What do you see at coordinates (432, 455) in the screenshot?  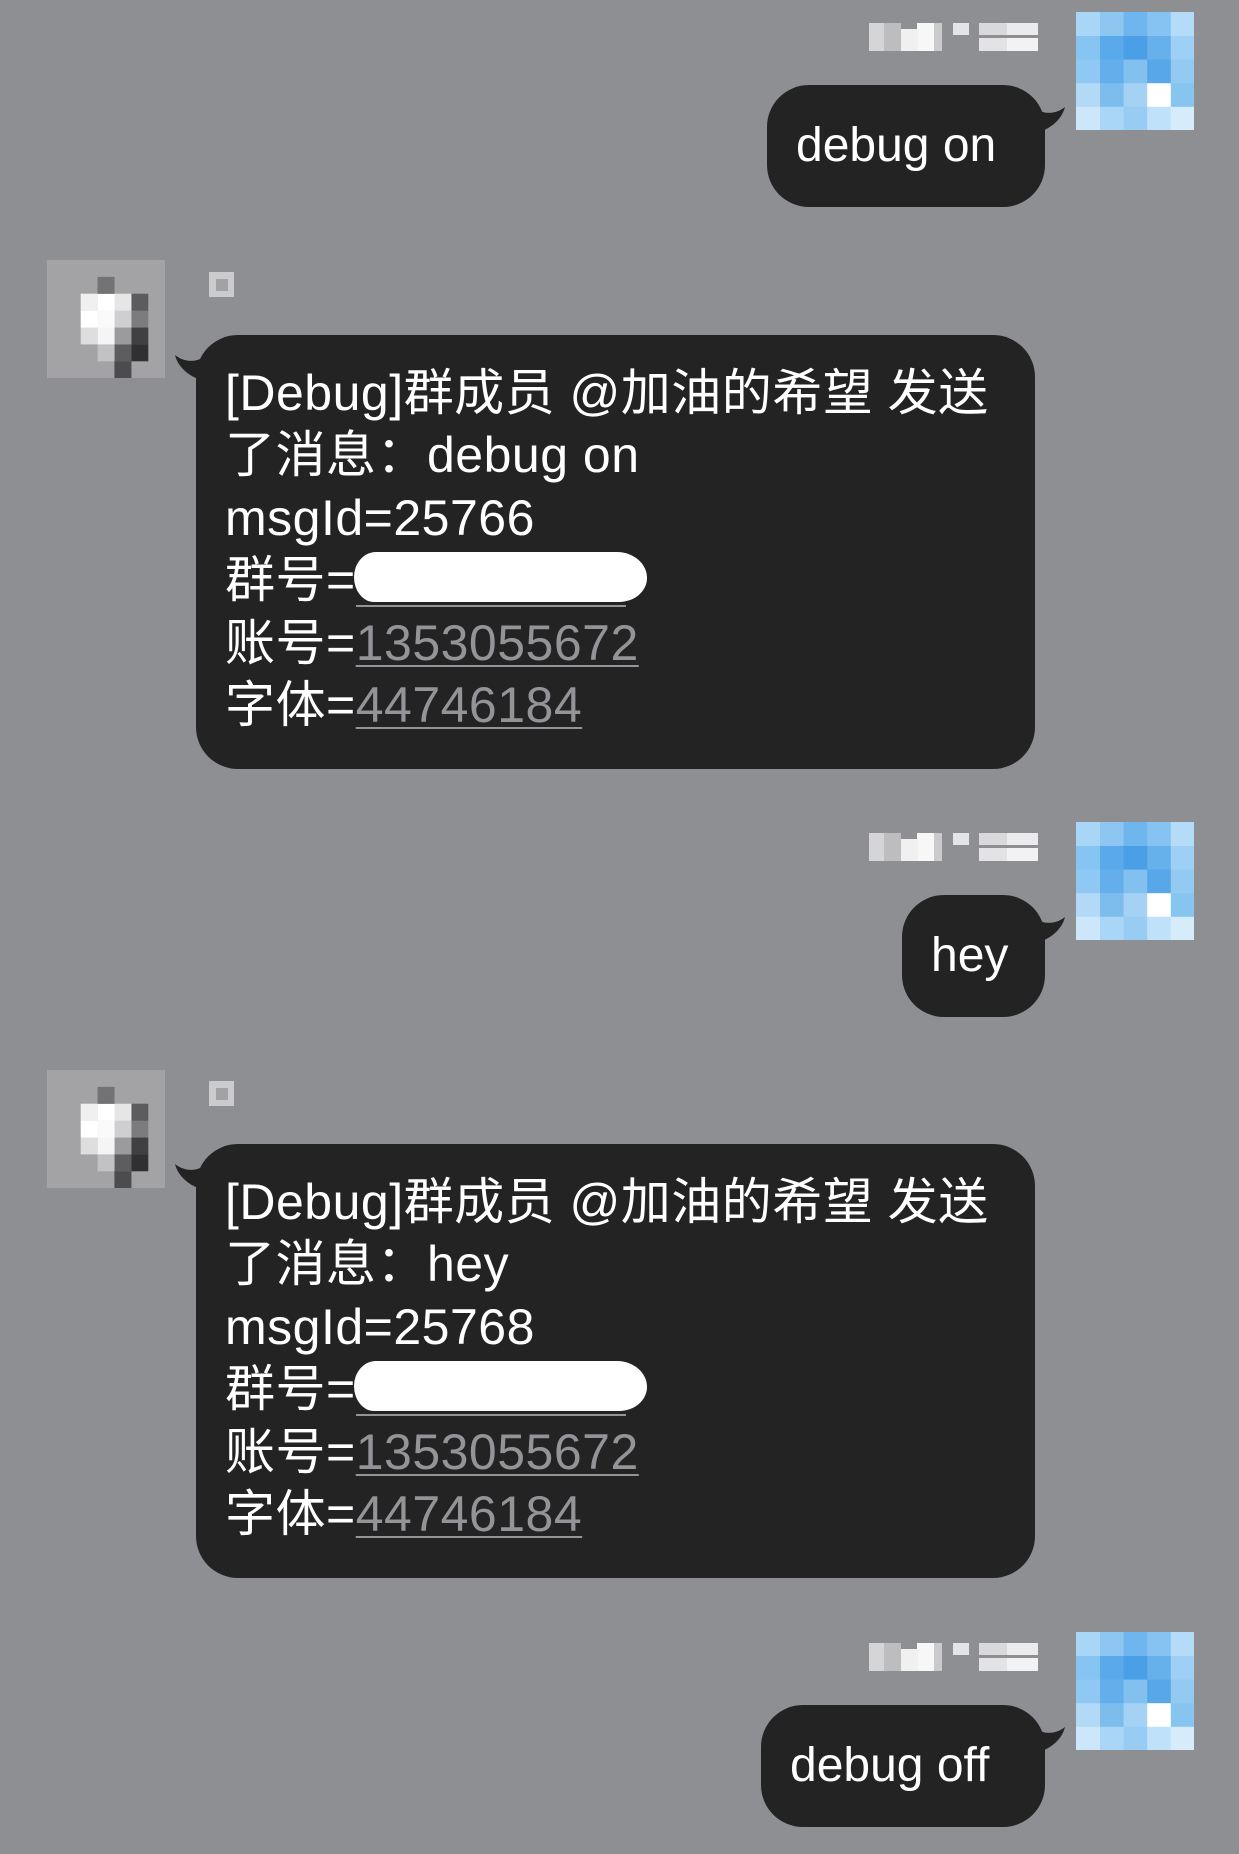 I see `debug-content-line: 了消息：debug on` at bounding box center [432, 455].